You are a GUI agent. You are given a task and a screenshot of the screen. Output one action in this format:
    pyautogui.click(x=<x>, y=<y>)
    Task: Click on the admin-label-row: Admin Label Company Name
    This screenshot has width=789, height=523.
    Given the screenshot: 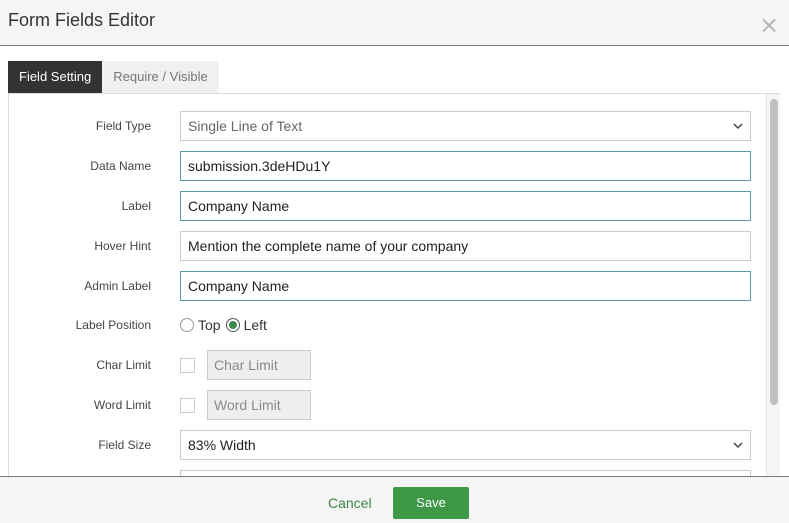 What is the action you would take?
    pyautogui.click(x=384, y=286)
    